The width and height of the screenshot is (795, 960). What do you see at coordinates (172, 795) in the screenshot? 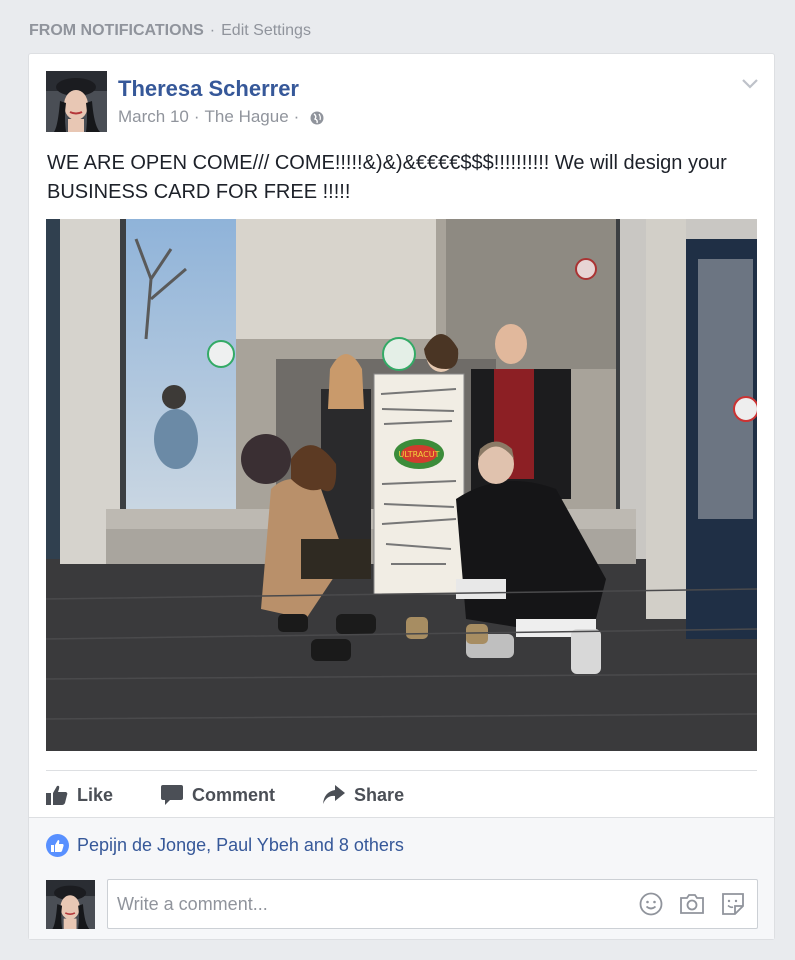
I see `comment-bubble-icon` at bounding box center [172, 795].